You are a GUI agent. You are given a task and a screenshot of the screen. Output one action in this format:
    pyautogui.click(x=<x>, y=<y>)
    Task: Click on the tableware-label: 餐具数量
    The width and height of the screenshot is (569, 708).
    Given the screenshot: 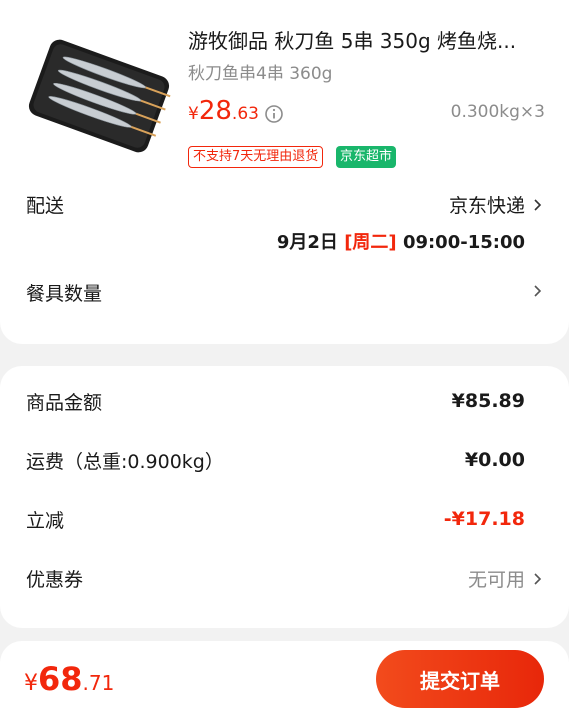 What is the action you would take?
    pyautogui.click(x=64, y=294)
    